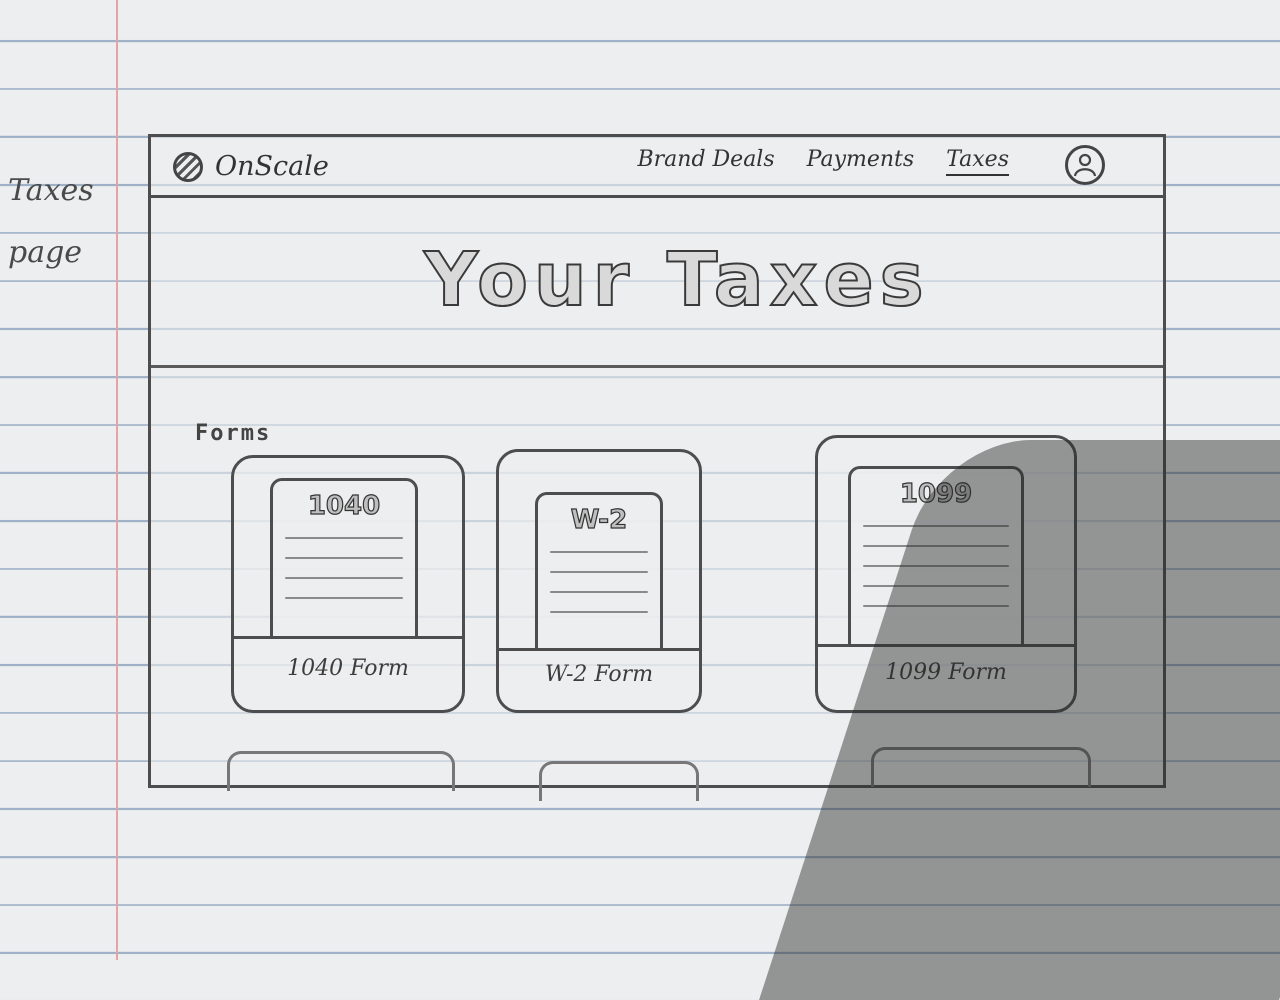  I want to click on page-title: Your Taxes, so click(676, 280).